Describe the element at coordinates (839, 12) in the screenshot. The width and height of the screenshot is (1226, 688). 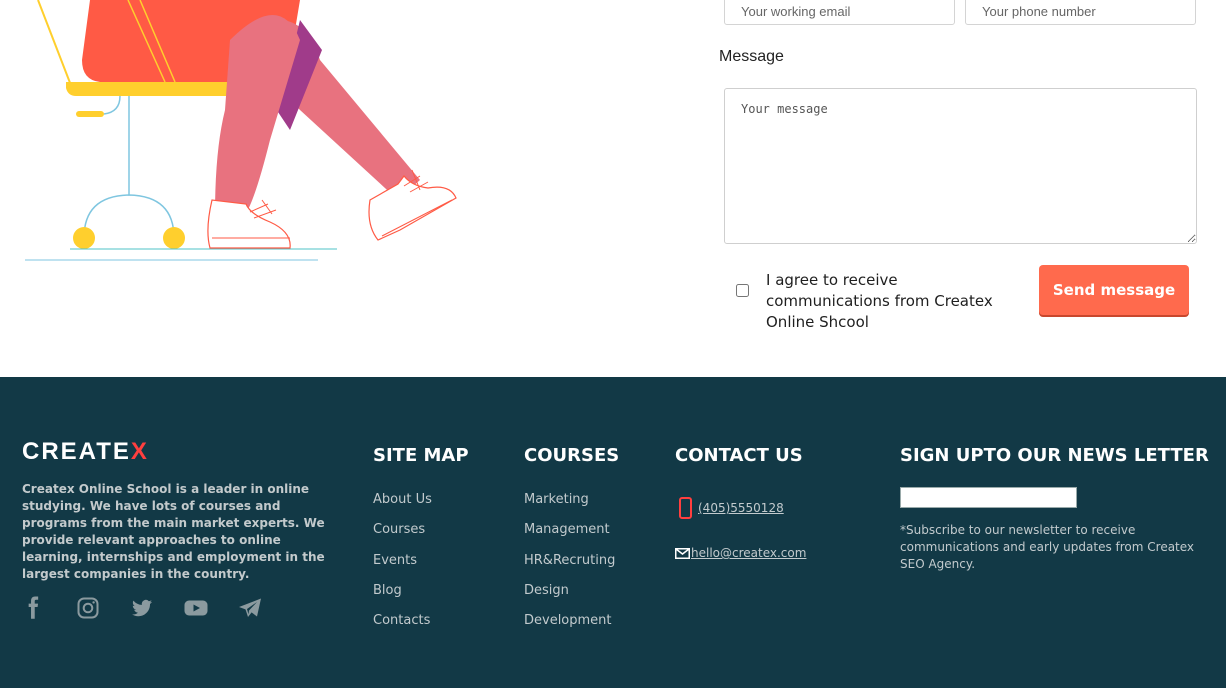
I see `email-field` at that location.